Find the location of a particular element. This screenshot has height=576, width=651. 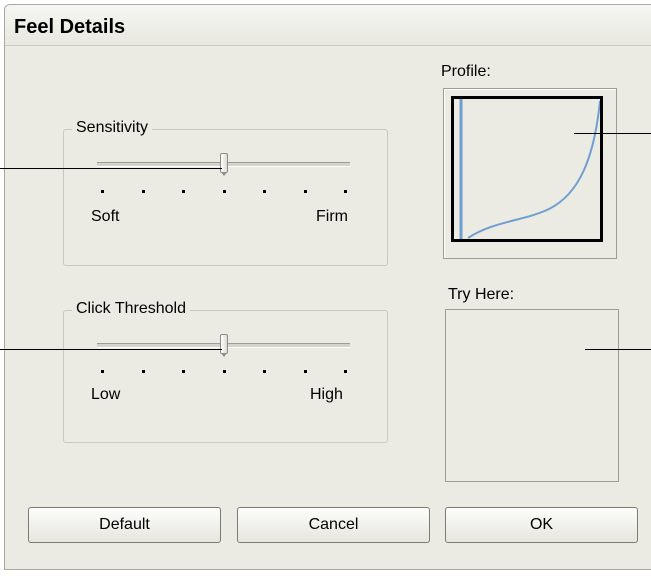

sensitivity-callout-line is located at coordinates (111, 168).